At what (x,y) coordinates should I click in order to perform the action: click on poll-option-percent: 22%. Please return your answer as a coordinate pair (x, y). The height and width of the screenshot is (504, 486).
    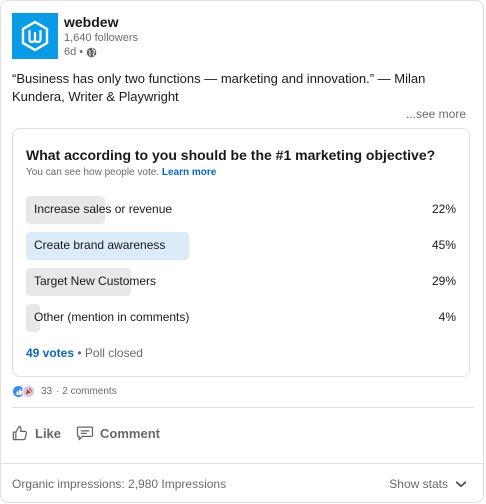
    Looking at the image, I should click on (443, 209).